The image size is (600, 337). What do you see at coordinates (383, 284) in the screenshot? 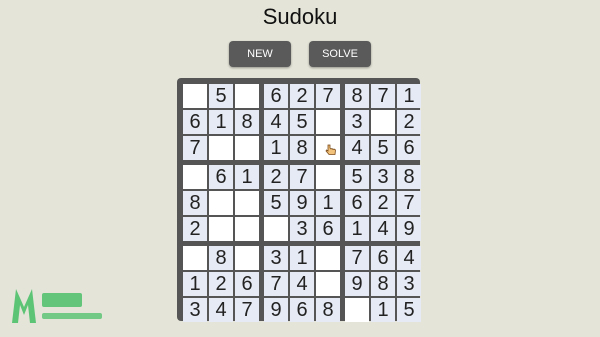
I see `sudoku-cell-r8c8: 8` at bounding box center [383, 284].